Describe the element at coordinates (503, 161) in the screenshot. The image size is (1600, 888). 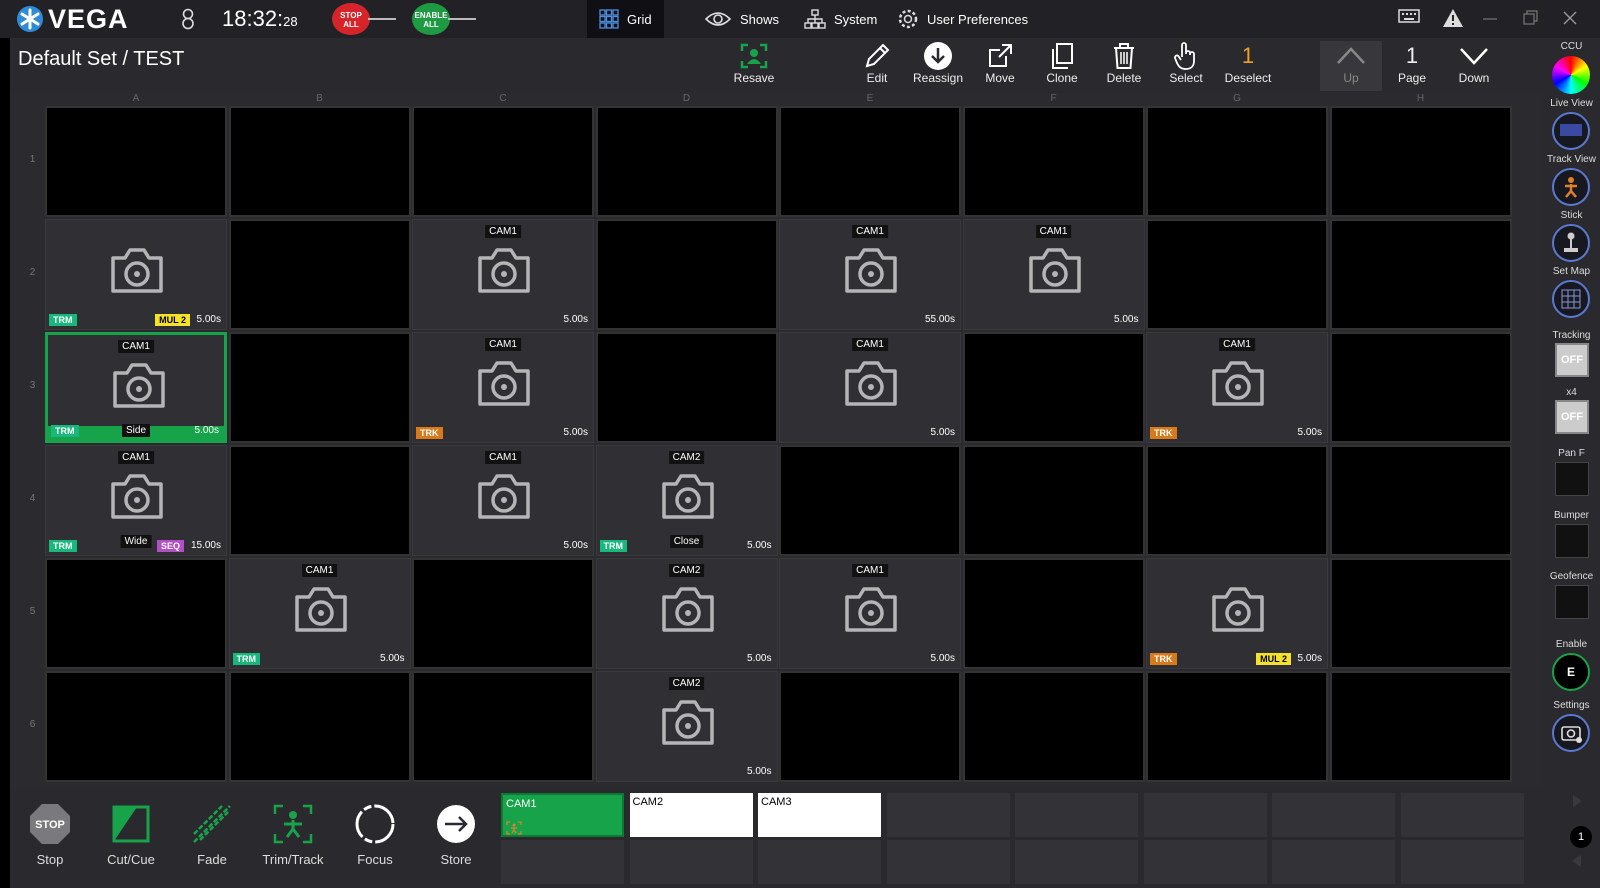
I see `empty-cell-c1` at that location.